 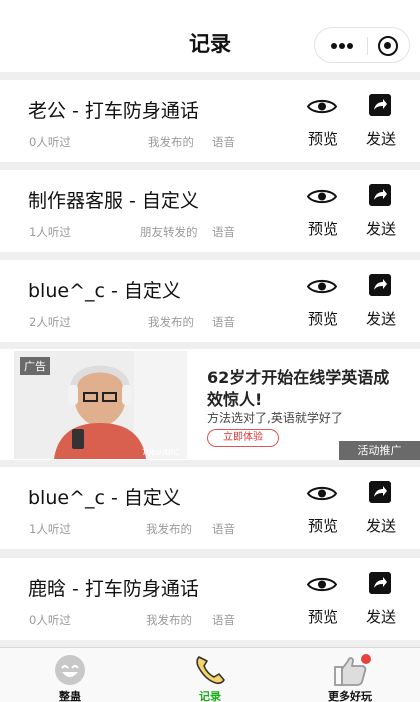 What do you see at coordinates (113, 589) in the screenshot?
I see `record-title: 鹿晗 - 打车防身通话` at bounding box center [113, 589].